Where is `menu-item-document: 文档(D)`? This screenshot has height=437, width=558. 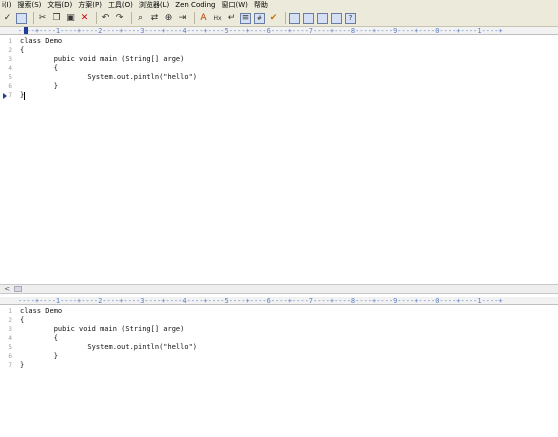
menu-item-document: 文档(D) is located at coordinates (60, 5).